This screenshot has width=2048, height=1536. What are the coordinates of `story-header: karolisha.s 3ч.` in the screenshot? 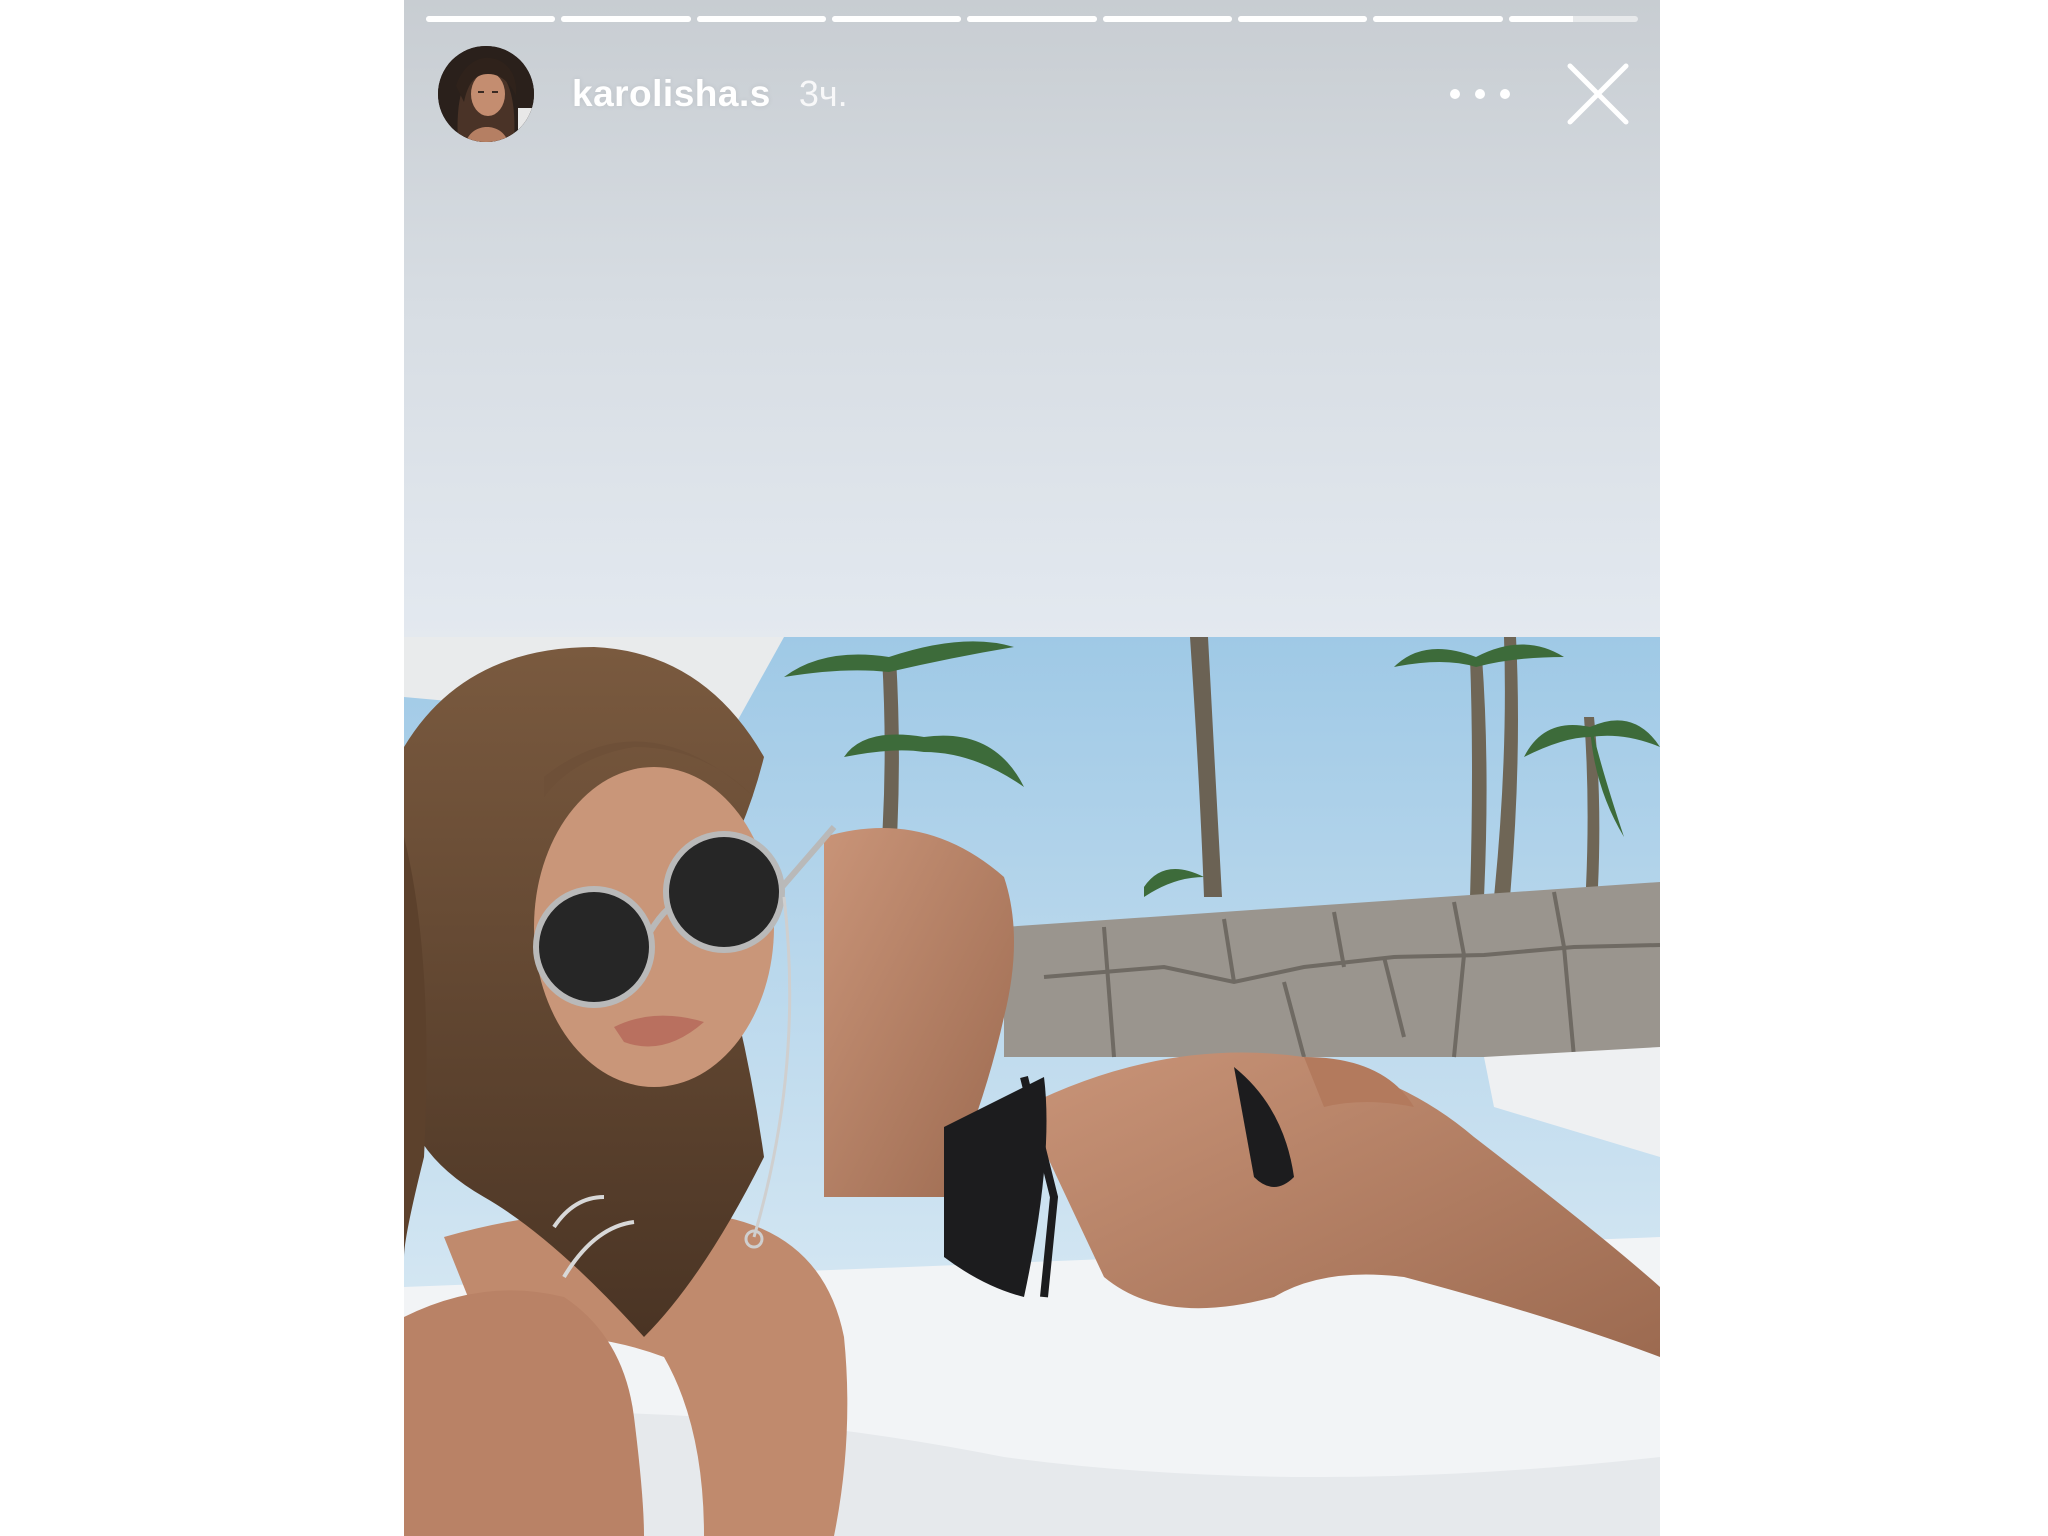 It's located at (1034, 94).